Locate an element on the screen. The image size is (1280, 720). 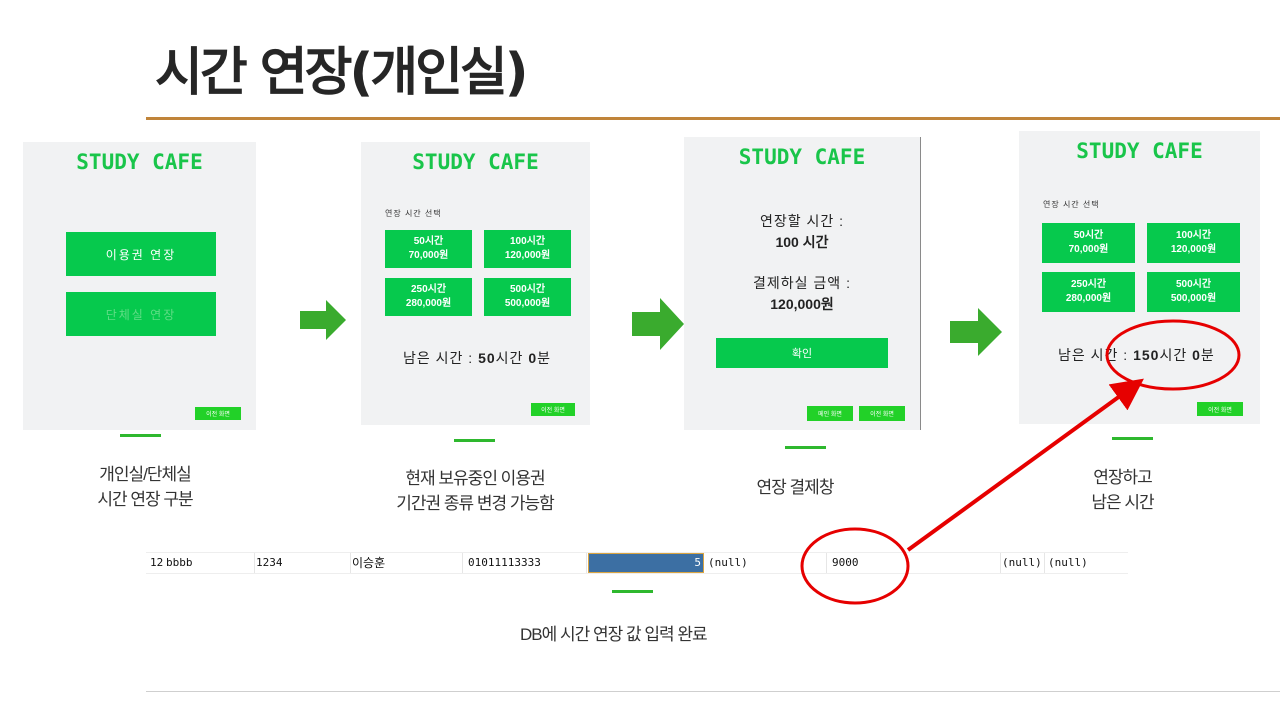
footer-divider is located at coordinates (713, 691).